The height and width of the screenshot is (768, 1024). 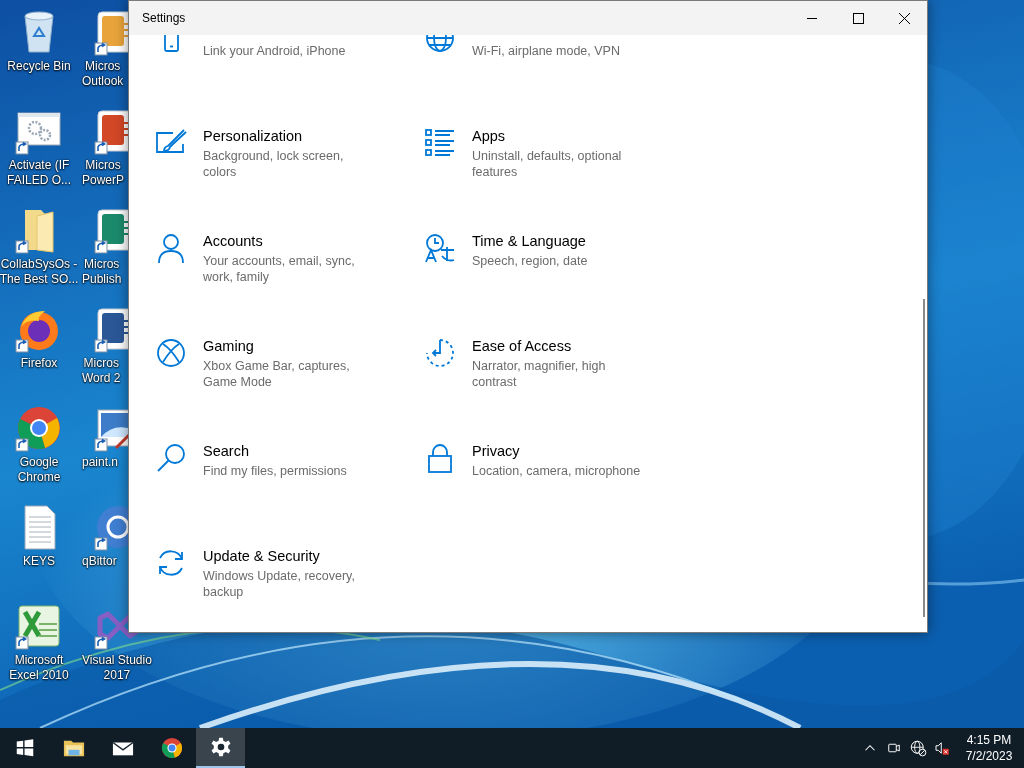 What do you see at coordinates (529, 241) in the screenshot?
I see `category-title: Time & Language` at bounding box center [529, 241].